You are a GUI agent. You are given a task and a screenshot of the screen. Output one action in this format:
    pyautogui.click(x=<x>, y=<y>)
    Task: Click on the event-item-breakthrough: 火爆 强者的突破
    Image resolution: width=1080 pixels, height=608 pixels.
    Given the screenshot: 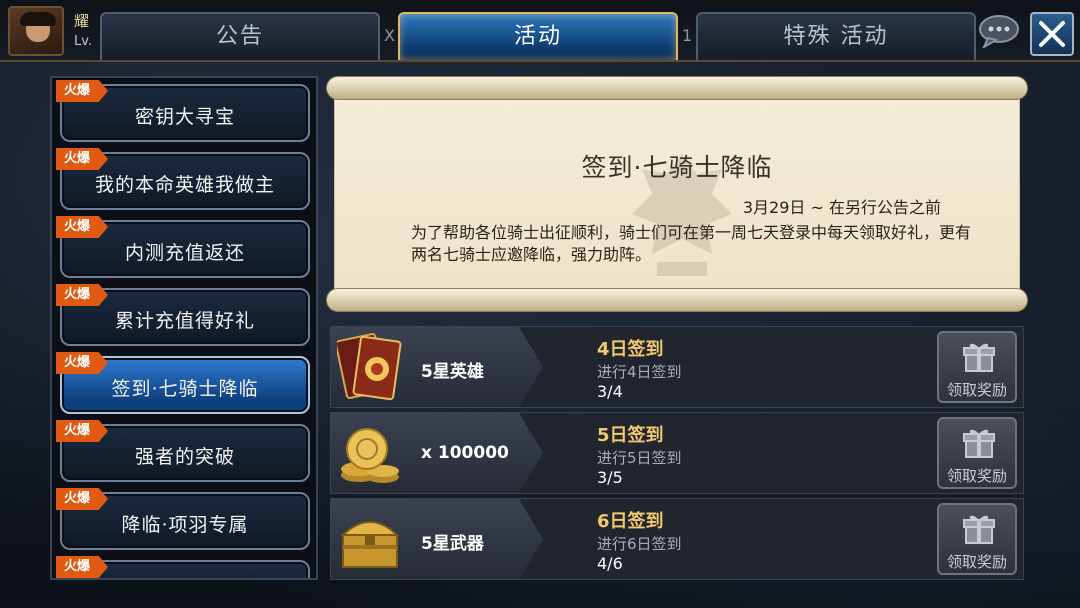 What is the action you would take?
    pyautogui.click(x=183, y=451)
    